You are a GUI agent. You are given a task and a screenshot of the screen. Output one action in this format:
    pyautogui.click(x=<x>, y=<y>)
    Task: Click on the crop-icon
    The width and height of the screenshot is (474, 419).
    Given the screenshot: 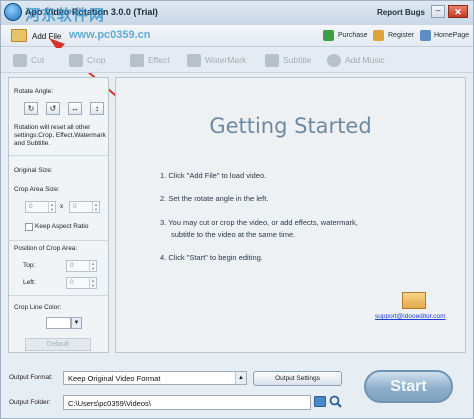 What is the action you would take?
    pyautogui.click(x=76, y=61)
    